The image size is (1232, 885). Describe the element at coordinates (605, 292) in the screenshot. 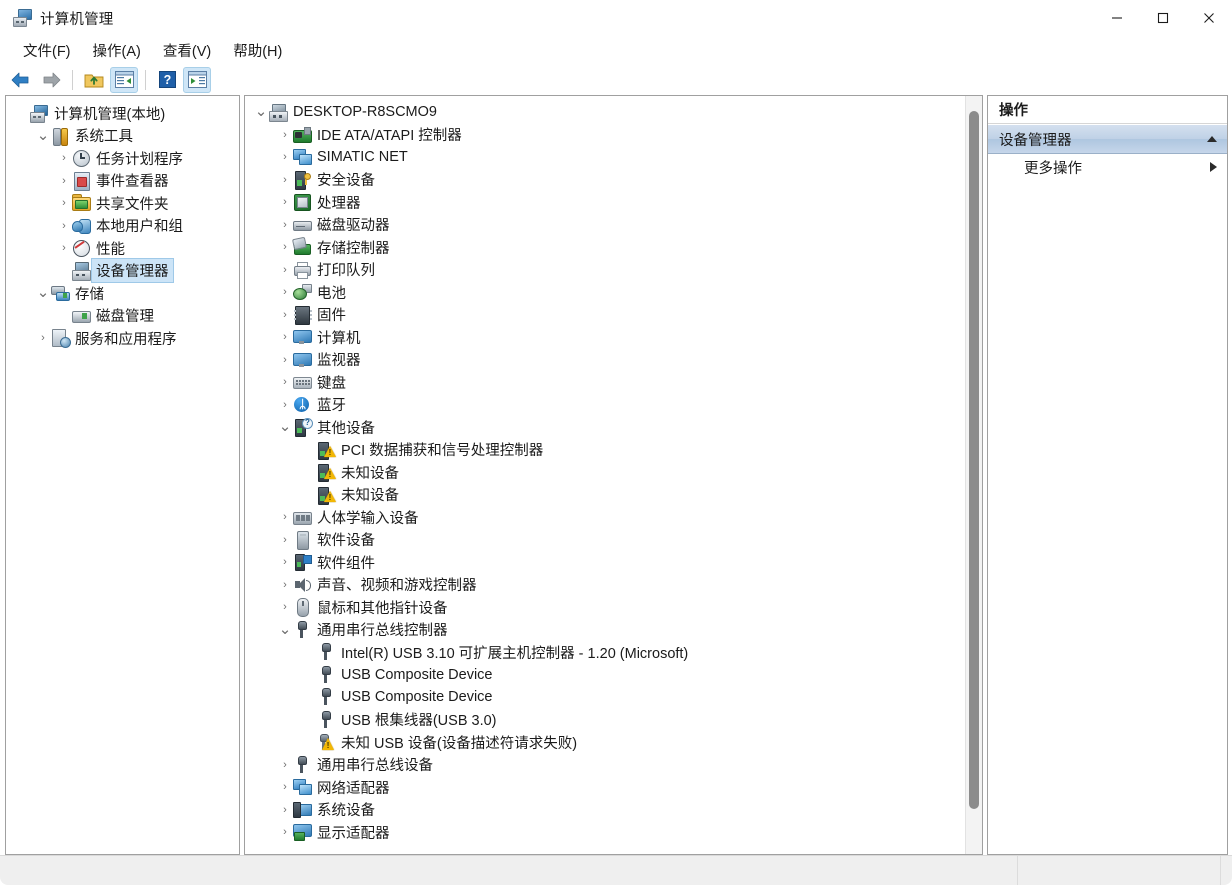

I see `device-tree-item-row: › 电池` at that location.